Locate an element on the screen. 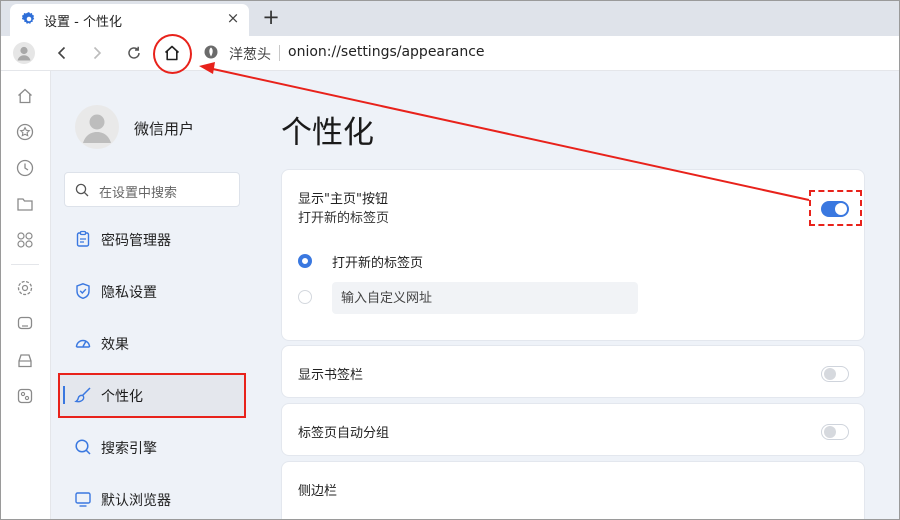 The height and width of the screenshot is (520, 900). download-icon is located at coordinates (25, 360).